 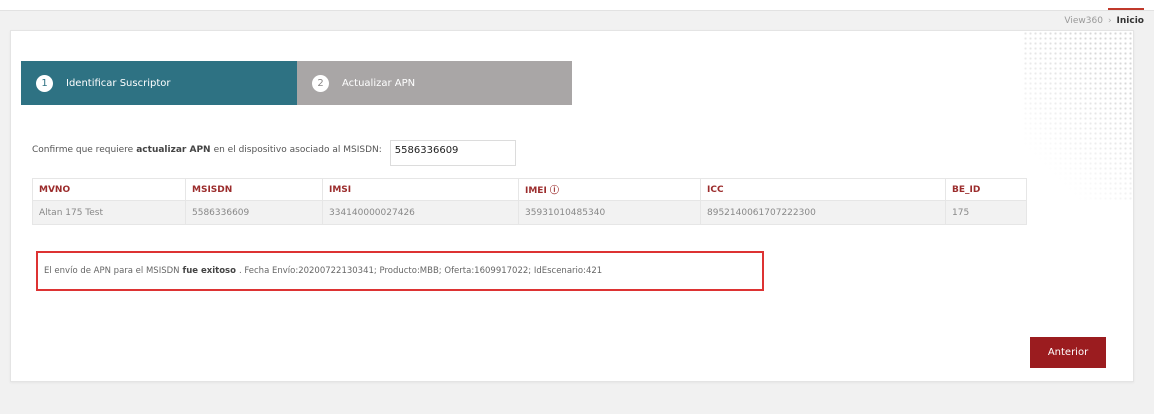 I want to click on cell-imsi: 334140000027426, so click(x=420, y=212).